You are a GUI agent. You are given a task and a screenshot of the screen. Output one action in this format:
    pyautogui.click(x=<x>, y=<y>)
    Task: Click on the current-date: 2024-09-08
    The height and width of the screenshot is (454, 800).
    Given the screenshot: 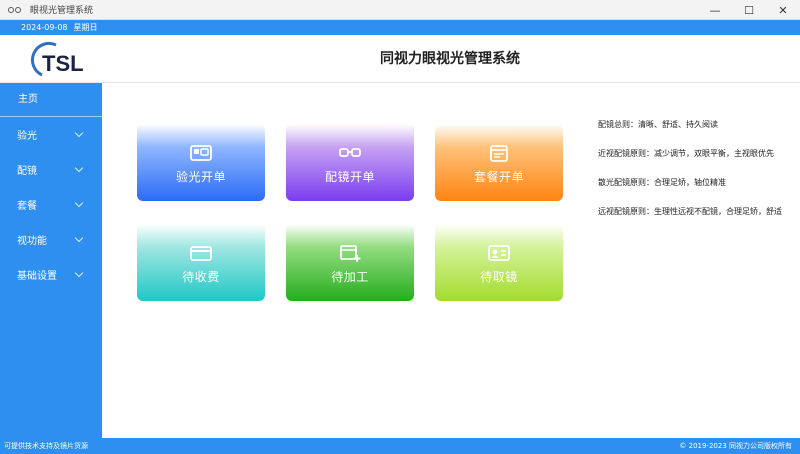 What is the action you would take?
    pyautogui.click(x=44, y=27)
    